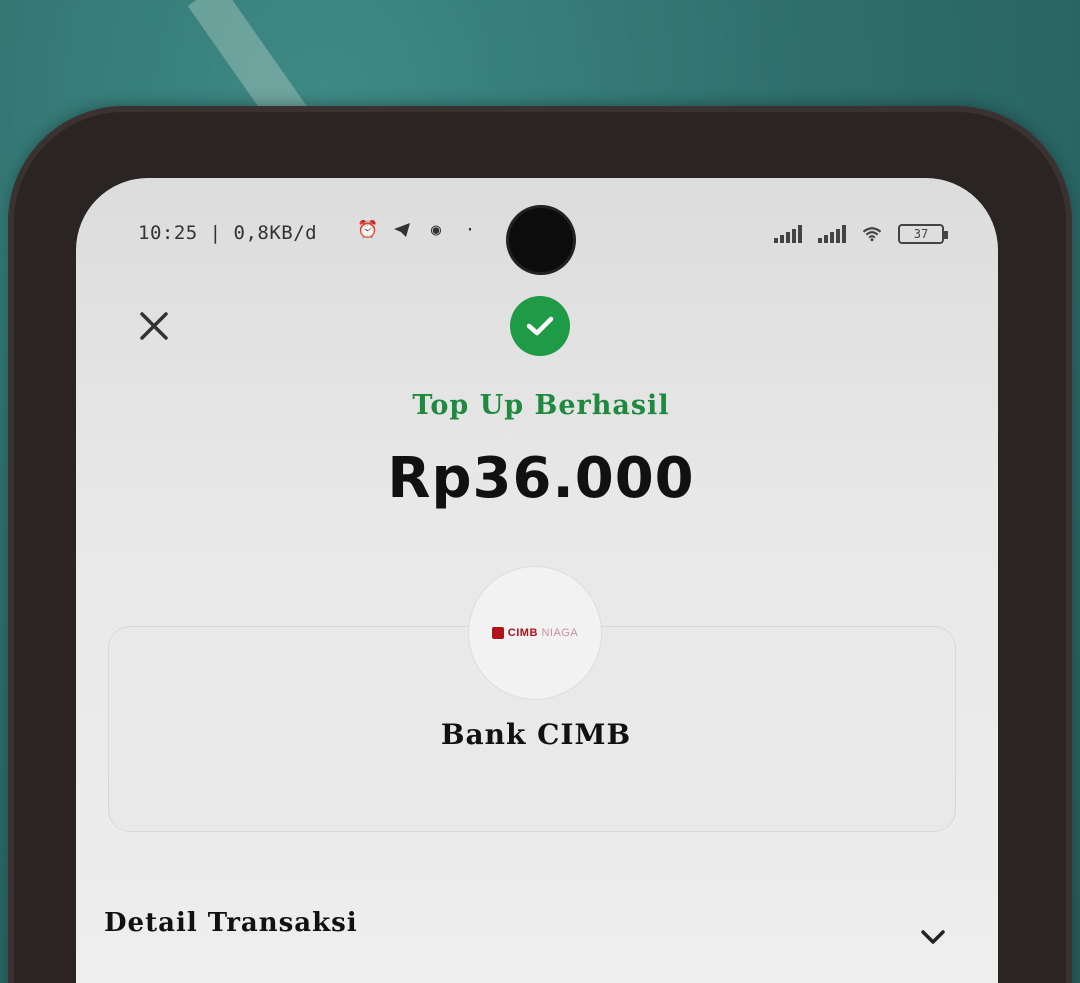  Describe the element at coordinates (540, 326) in the screenshot. I see `check-circle-icon` at that location.